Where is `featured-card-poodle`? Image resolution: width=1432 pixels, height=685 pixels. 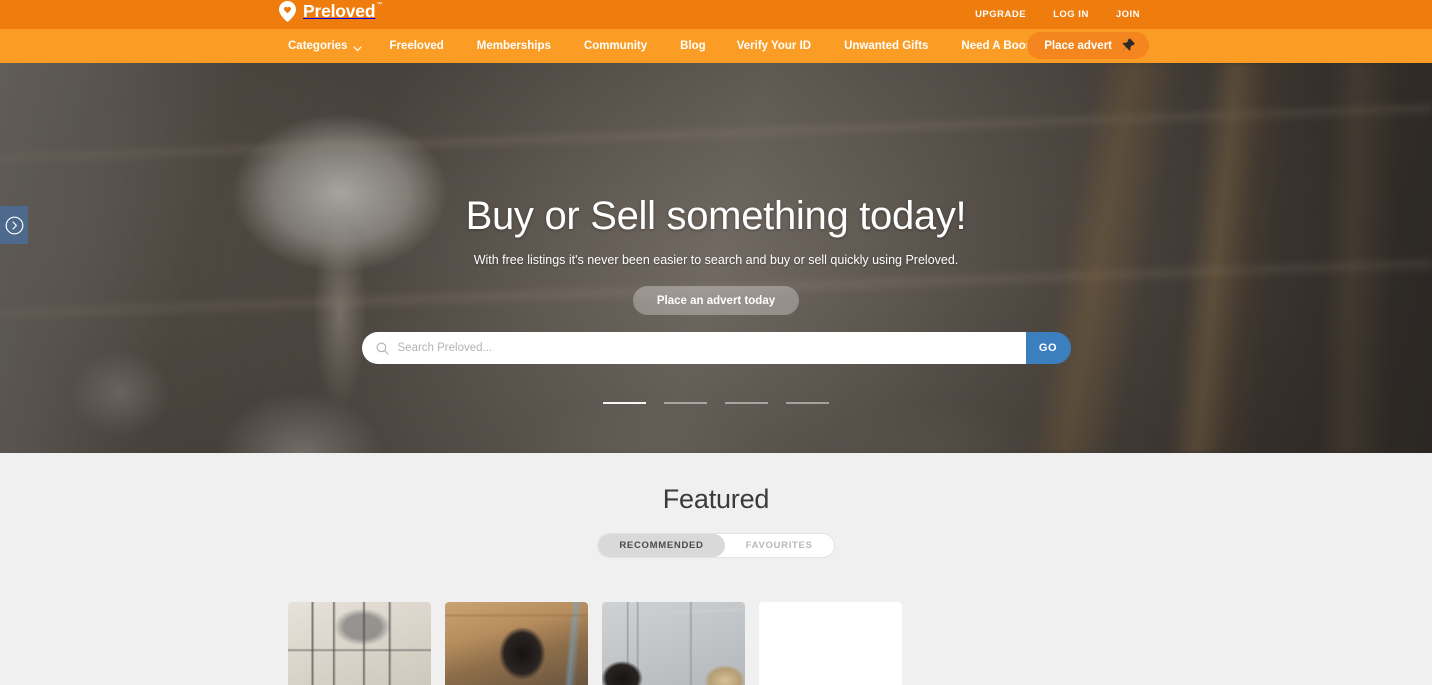
featured-card-poodle is located at coordinates (516, 643).